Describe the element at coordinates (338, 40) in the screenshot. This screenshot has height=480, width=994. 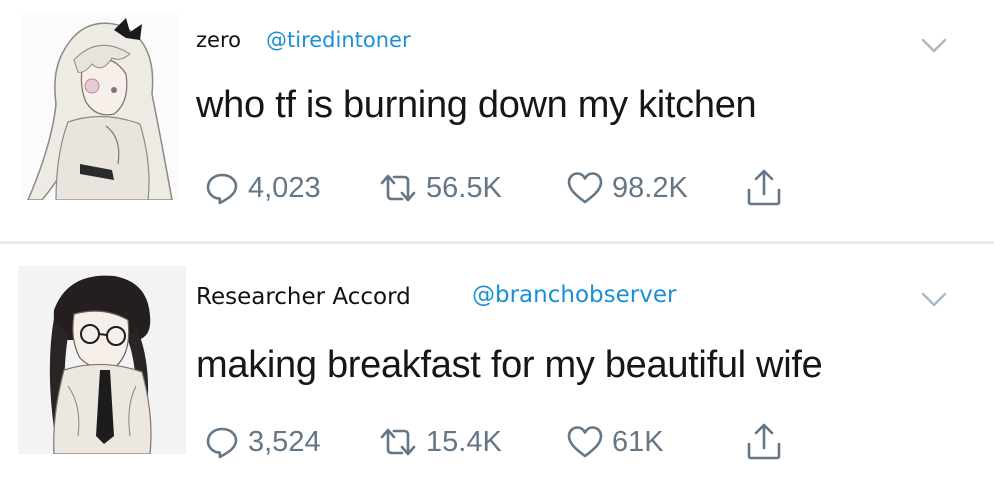
I see `user-handle: @tiredintoner` at that location.